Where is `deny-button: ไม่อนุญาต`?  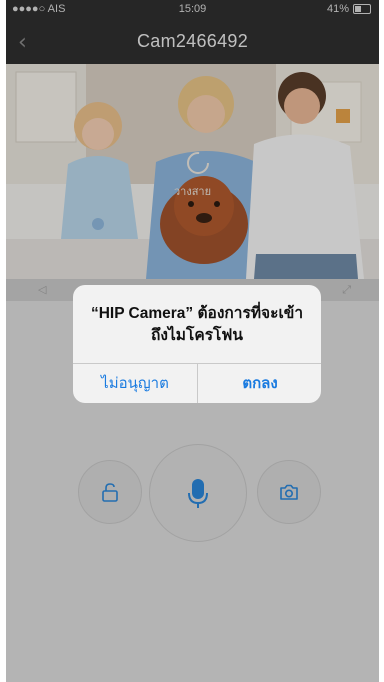 deny-button: ไม่อนุญาต is located at coordinates (135, 383).